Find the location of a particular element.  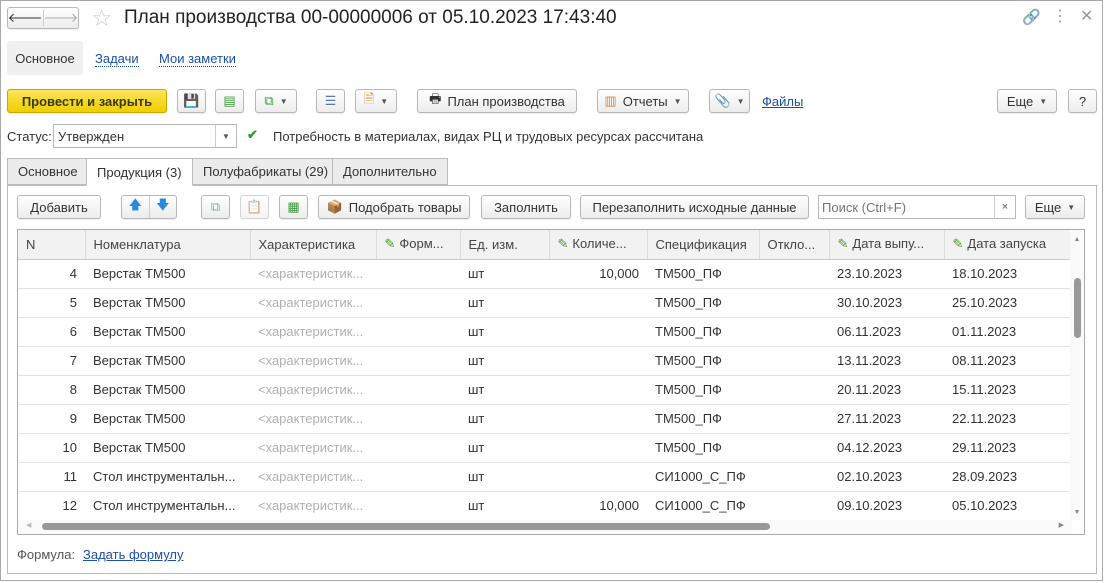

table-cell: 10 is located at coordinates (51, 448).